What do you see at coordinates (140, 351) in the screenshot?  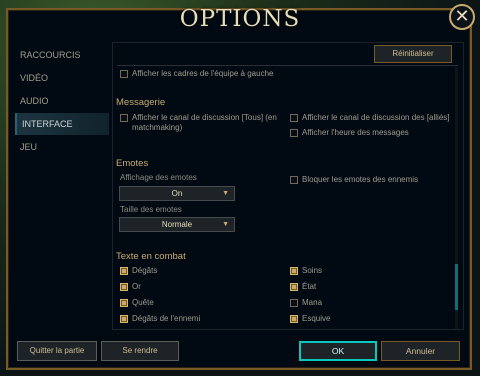 I see `surrender-button: Se rendre` at bounding box center [140, 351].